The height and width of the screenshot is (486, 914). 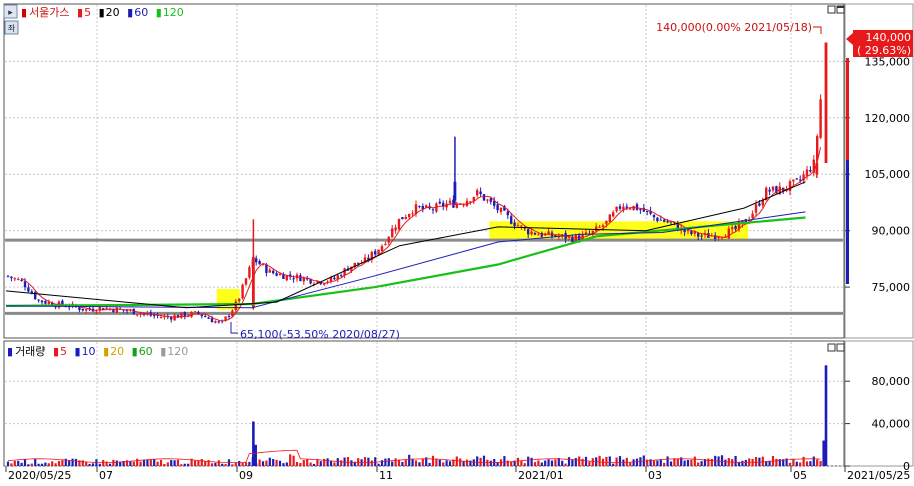 I want to click on vma10-label: 10, so click(x=89, y=351).